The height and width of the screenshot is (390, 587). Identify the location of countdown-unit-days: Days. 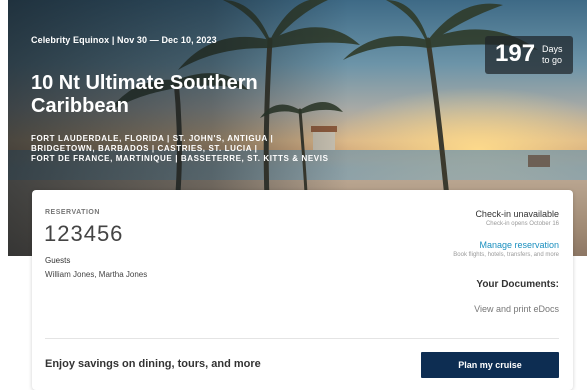
(552, 49).